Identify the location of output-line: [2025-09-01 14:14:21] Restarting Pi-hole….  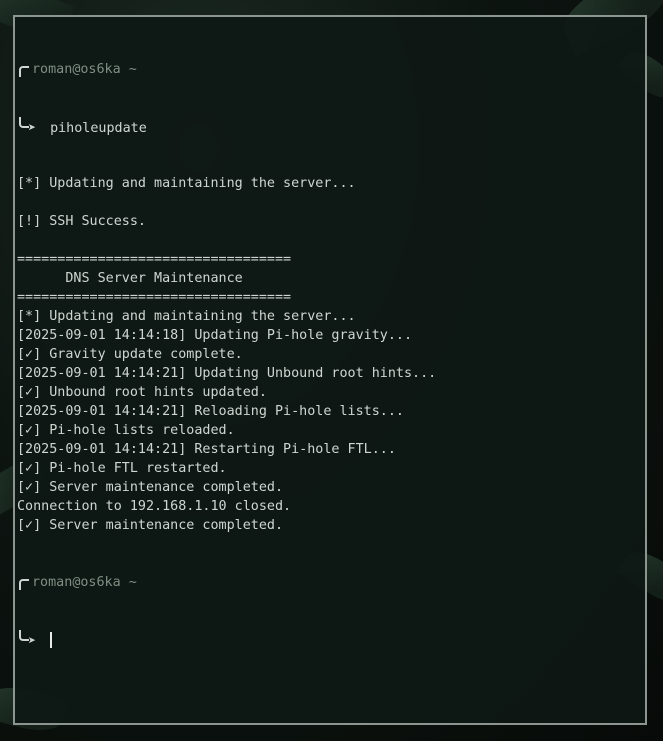
(206, 449).